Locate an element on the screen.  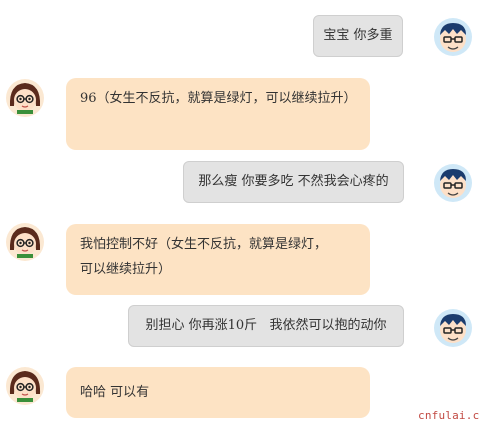
message-bubble-sent: 别担心 你再涨10斤 我依然可以抱的动你 is located at coordinates (266, 326).